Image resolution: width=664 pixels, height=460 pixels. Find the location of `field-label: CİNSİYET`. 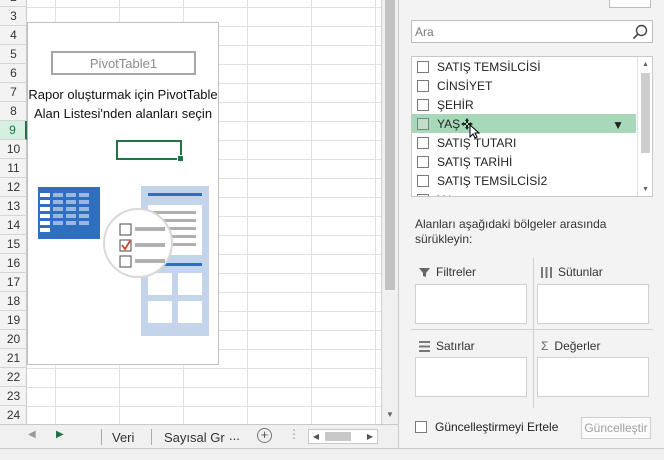

field-label: CİNSİYET is located at coordinates (465, 85).